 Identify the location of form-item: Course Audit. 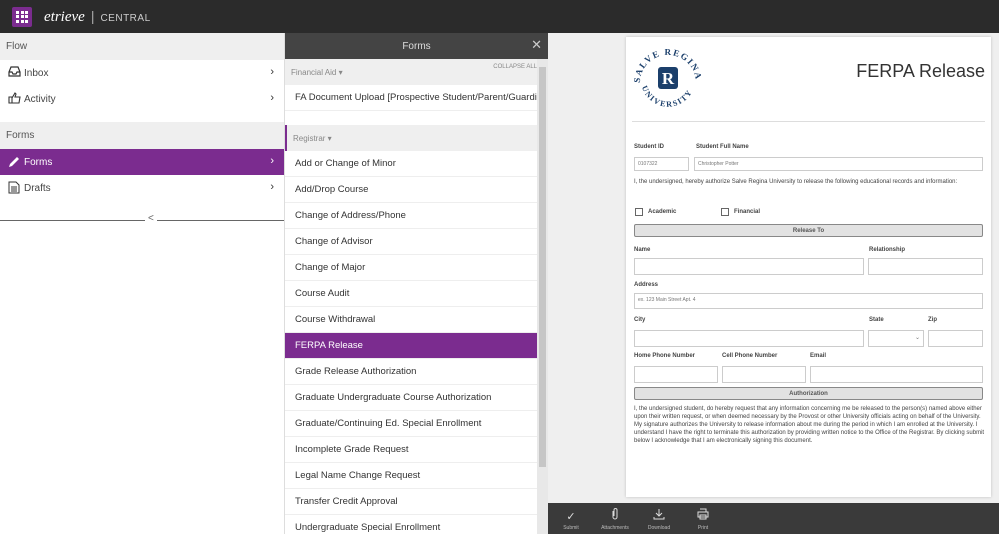
(411, 294).